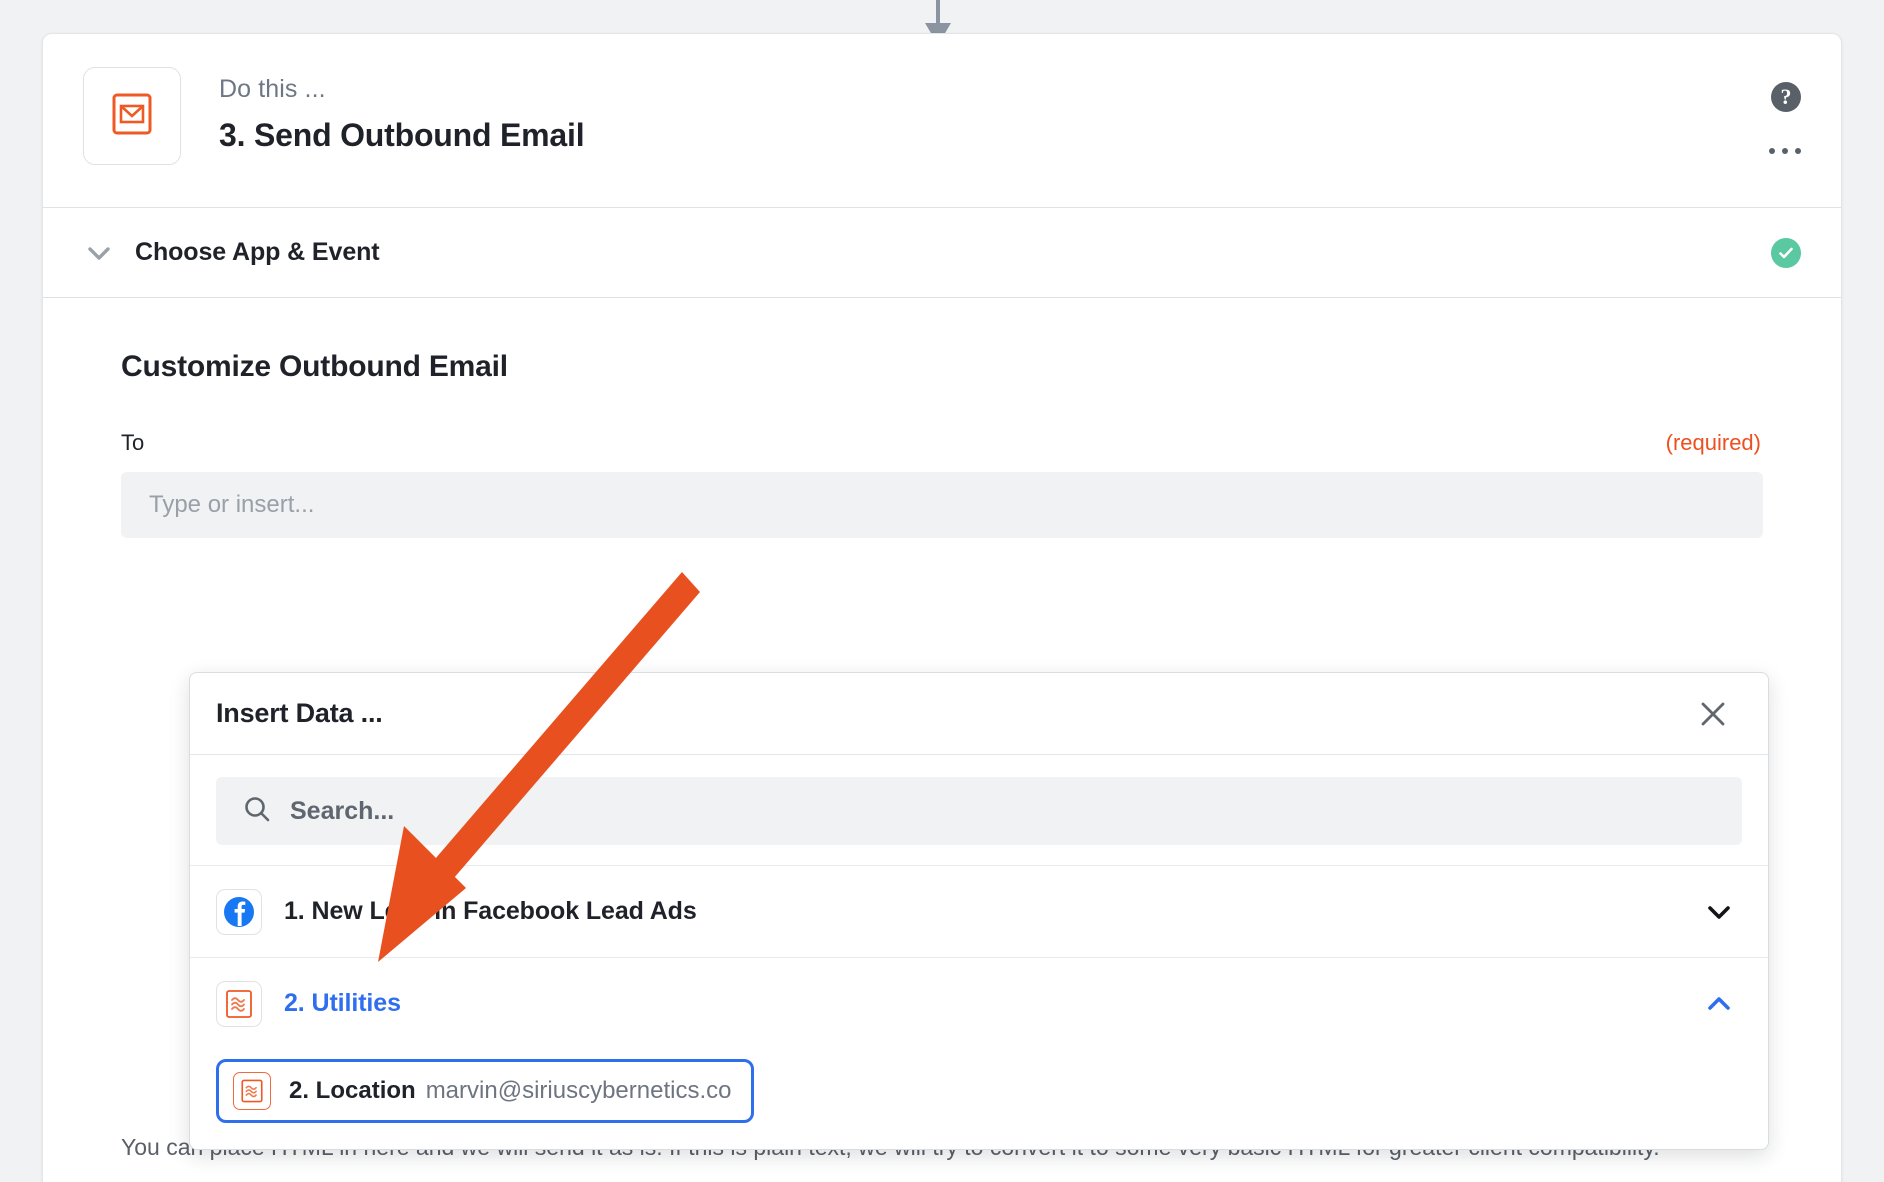 The image size is (1884, 1182). What do you see at coordinates (942, 443) in the screenshot?
I see `field-label-row: To (required)` at bounding box center [942, 443].